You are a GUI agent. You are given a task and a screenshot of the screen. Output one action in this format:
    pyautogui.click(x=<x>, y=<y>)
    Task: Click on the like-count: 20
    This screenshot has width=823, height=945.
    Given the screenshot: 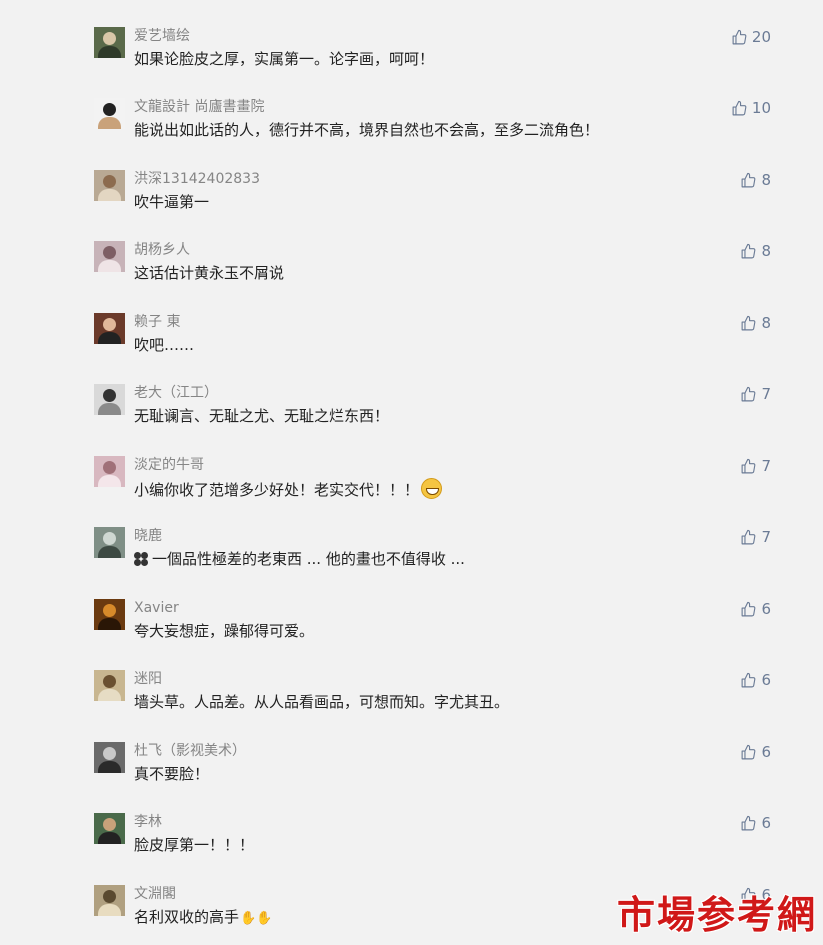 What is the action you would take?
    pyautogui.click(x=761, y=37)
    